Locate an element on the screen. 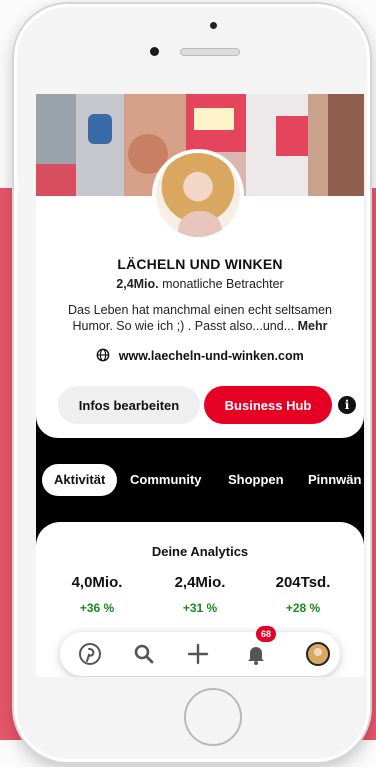 The width and height of the screenshot is (376, 767). edit-profile-button: Infos bearbeiten is located at coordinates (129, 405).